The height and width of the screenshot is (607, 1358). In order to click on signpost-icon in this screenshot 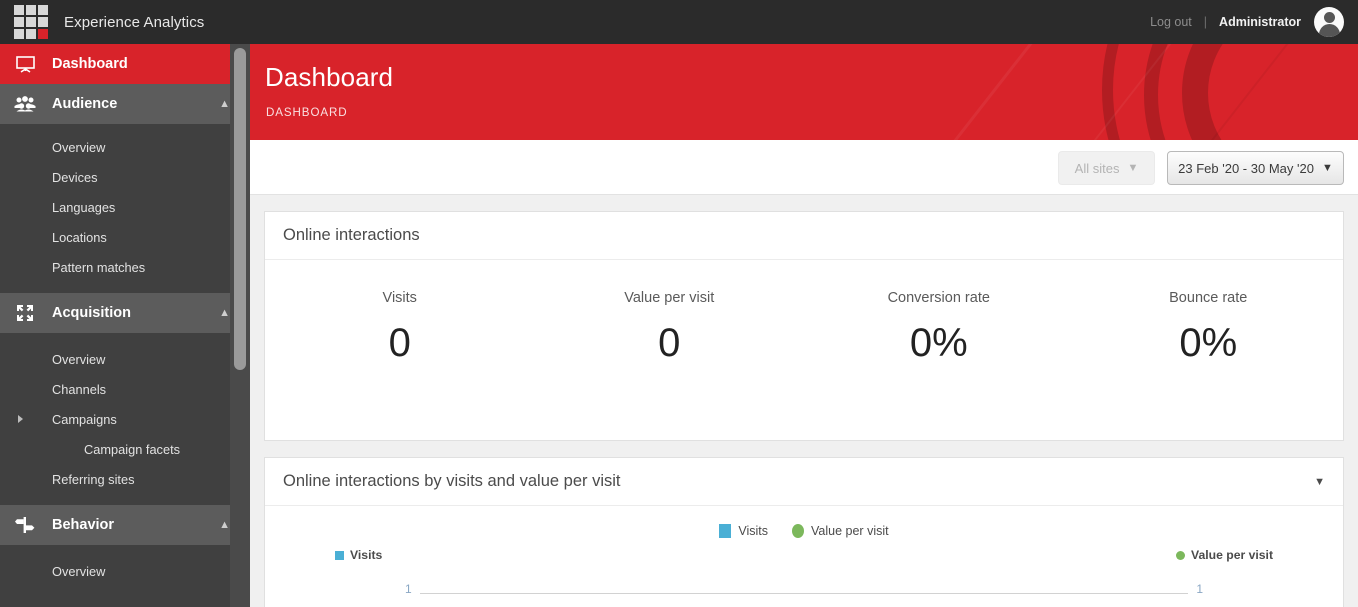, I will do `click(25, 525)`.